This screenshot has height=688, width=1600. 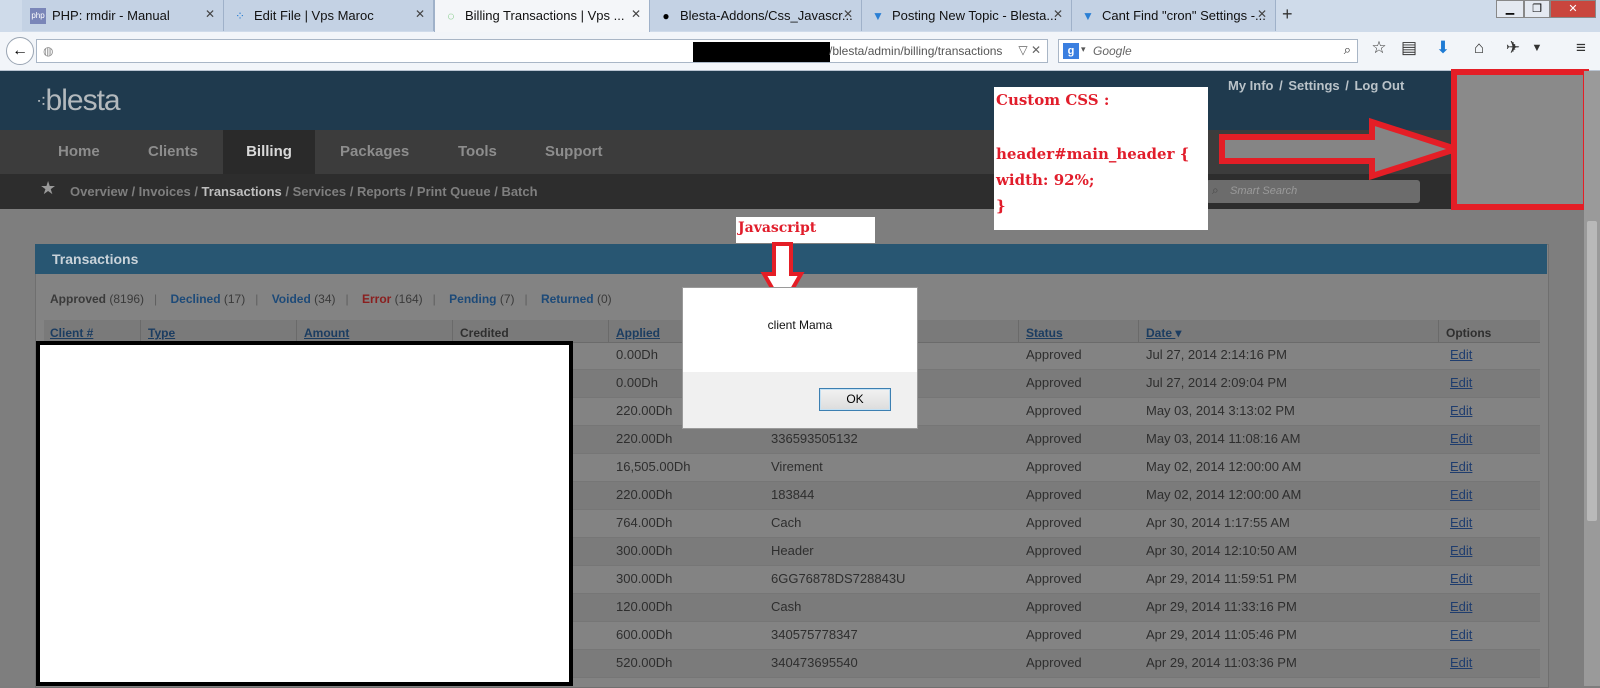 I want to click on filter-error: Error (164), so click(x=392, y=299).